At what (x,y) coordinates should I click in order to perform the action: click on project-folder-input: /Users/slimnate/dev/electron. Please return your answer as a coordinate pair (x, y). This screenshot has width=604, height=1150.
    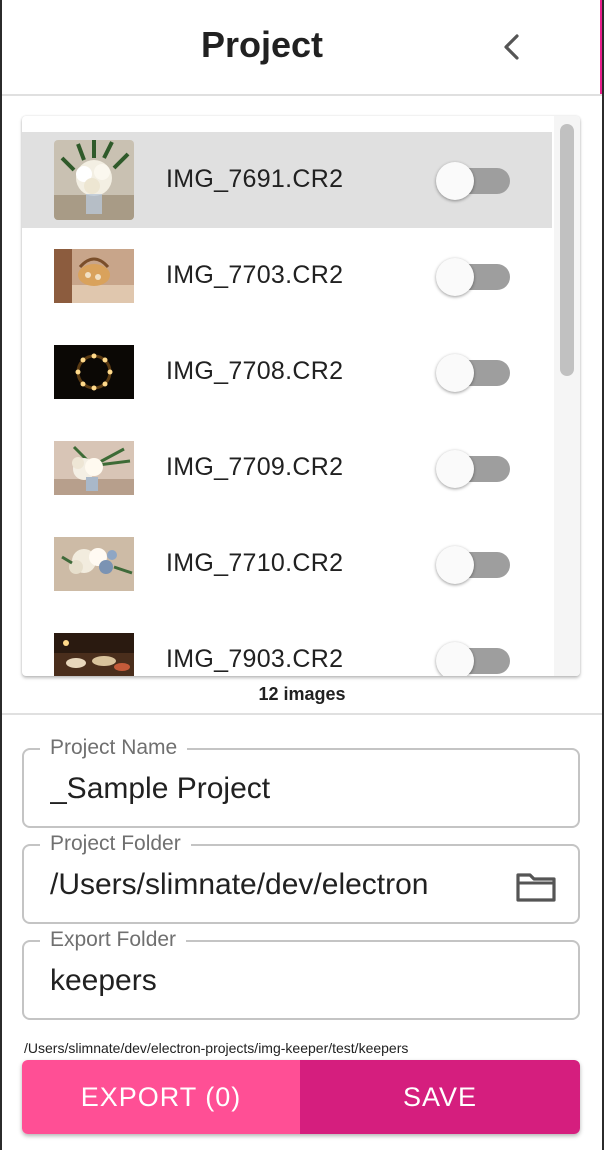
    Looking at the image, I should click on (270, 885).